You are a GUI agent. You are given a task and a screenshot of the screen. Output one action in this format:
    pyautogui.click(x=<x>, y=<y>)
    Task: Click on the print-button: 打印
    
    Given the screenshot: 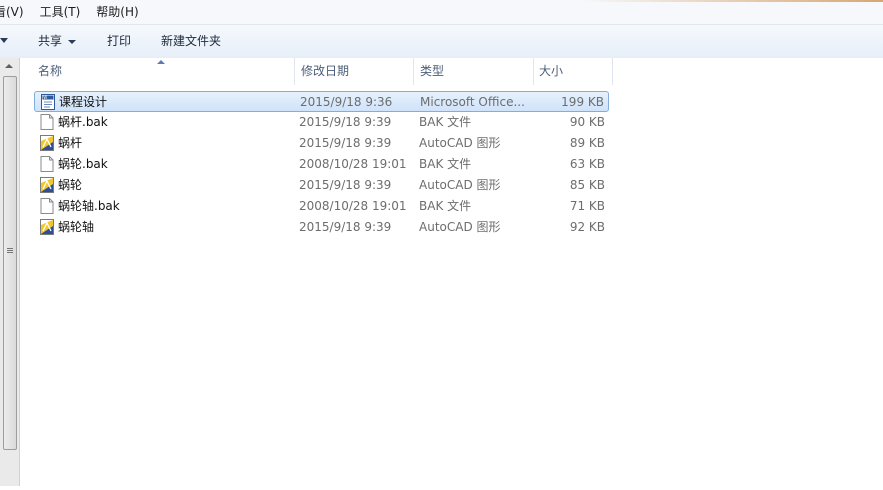 What is the action you would take?
    pyautogui.click(x=119, y=41)
    